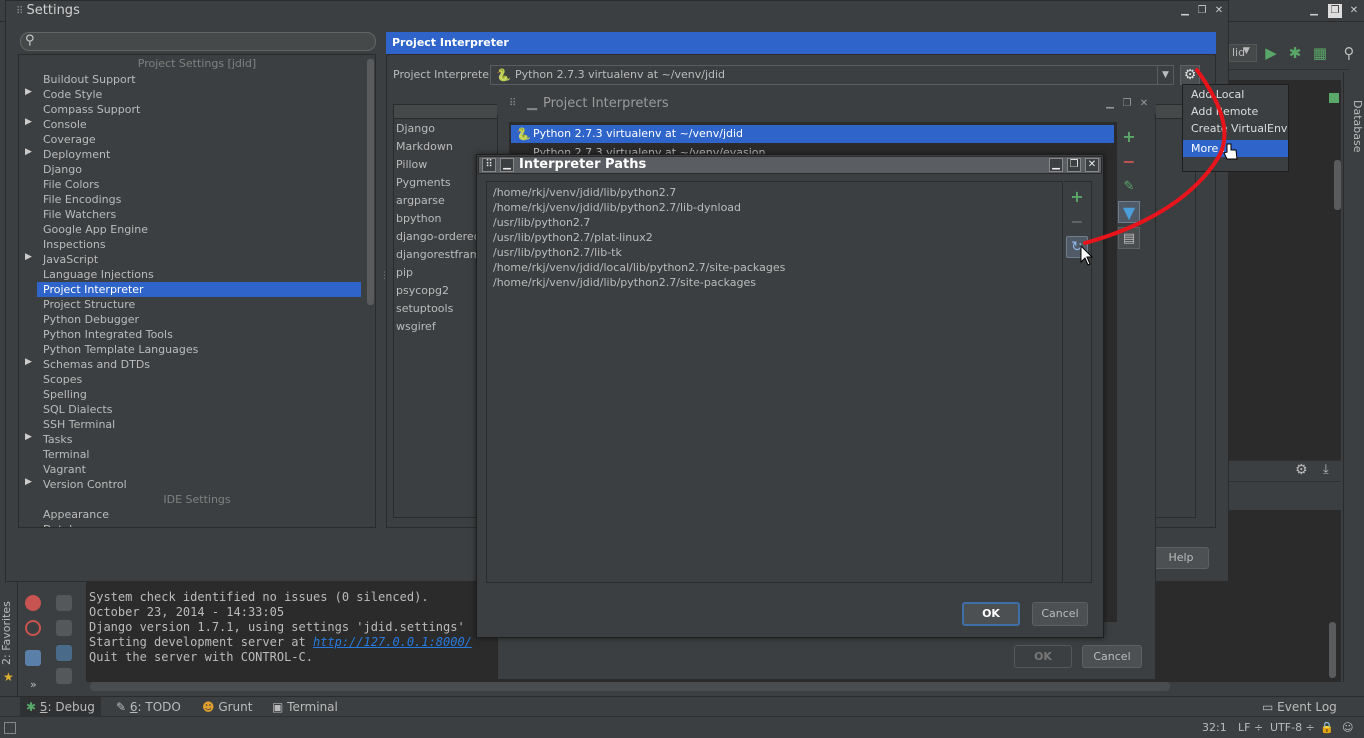 This screenshot has height=738, width=1364. I want to click on package-row: setuptools, so click(424, 309).